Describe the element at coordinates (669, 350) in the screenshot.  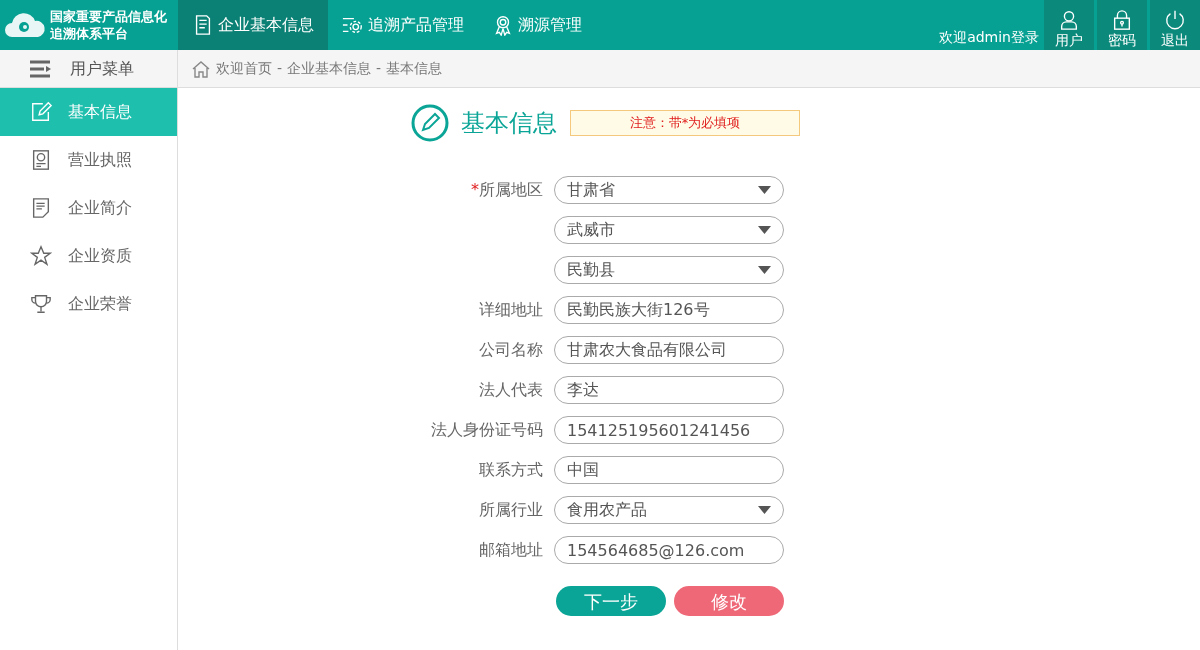
I see `input-field: 甘肃农大食品有限公司` at that location.